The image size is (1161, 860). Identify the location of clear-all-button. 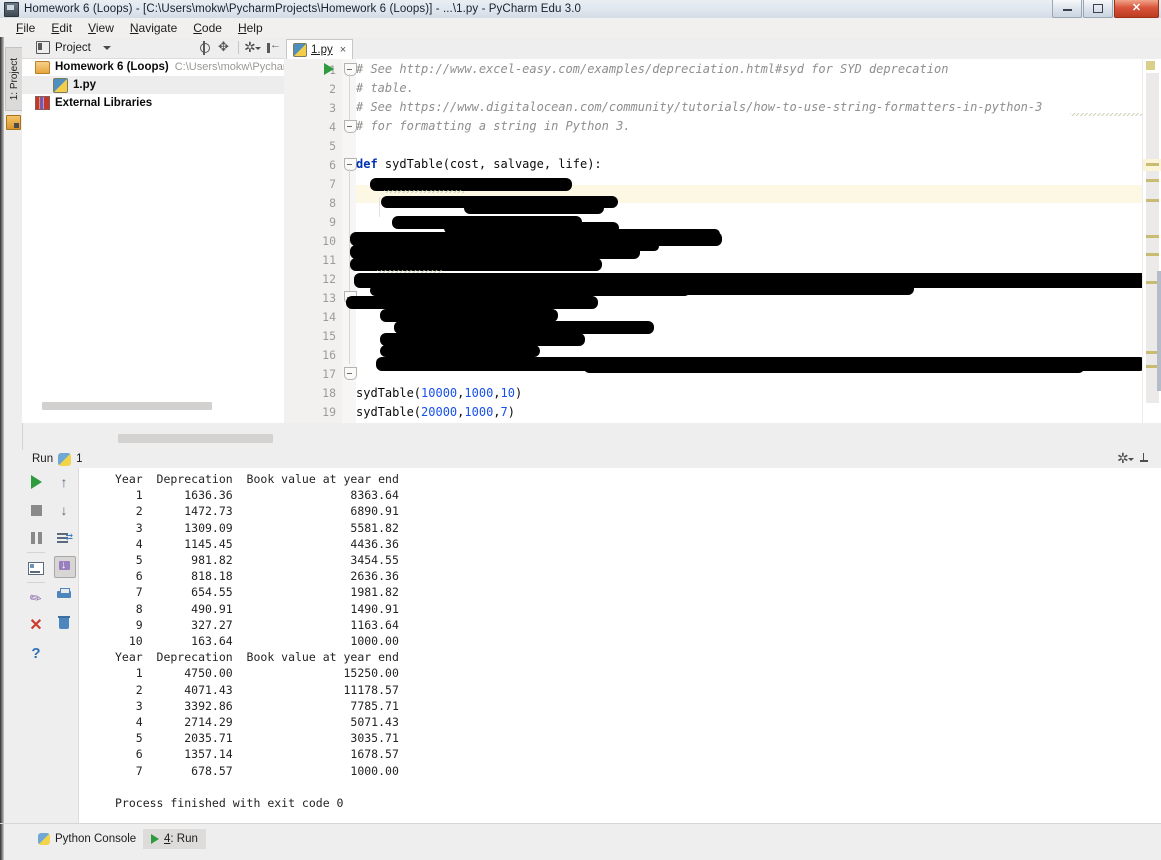
(64, 622).